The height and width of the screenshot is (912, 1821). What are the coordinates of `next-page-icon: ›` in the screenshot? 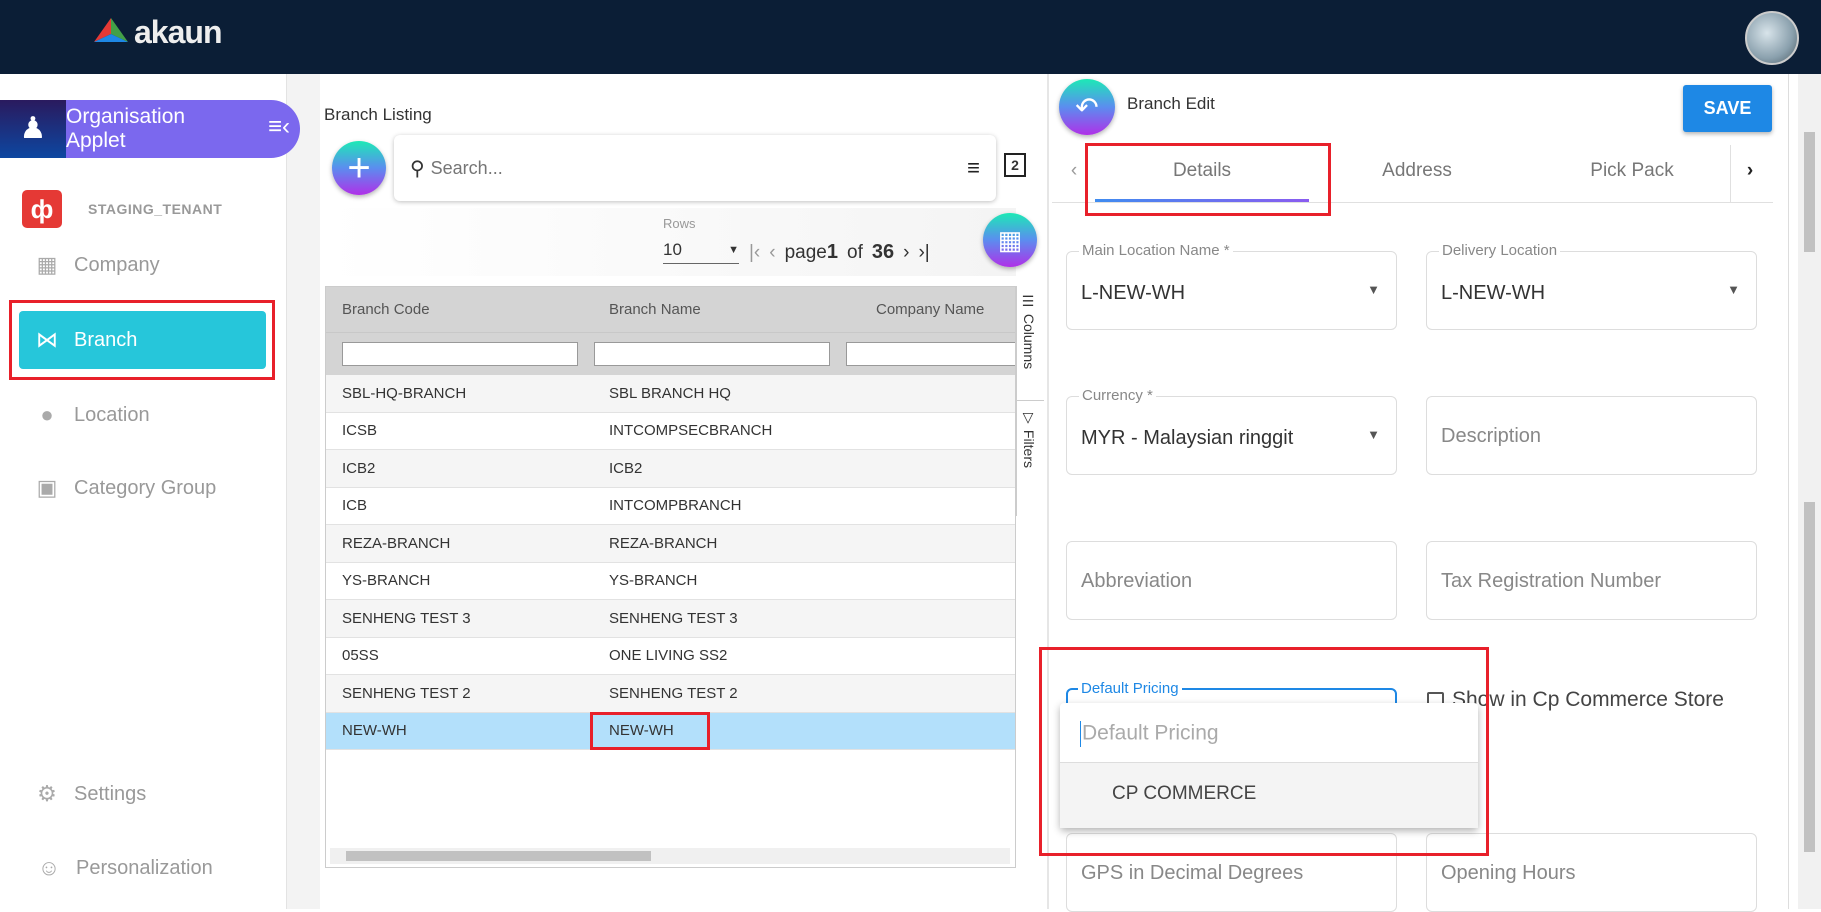 It's located at (906, 253).